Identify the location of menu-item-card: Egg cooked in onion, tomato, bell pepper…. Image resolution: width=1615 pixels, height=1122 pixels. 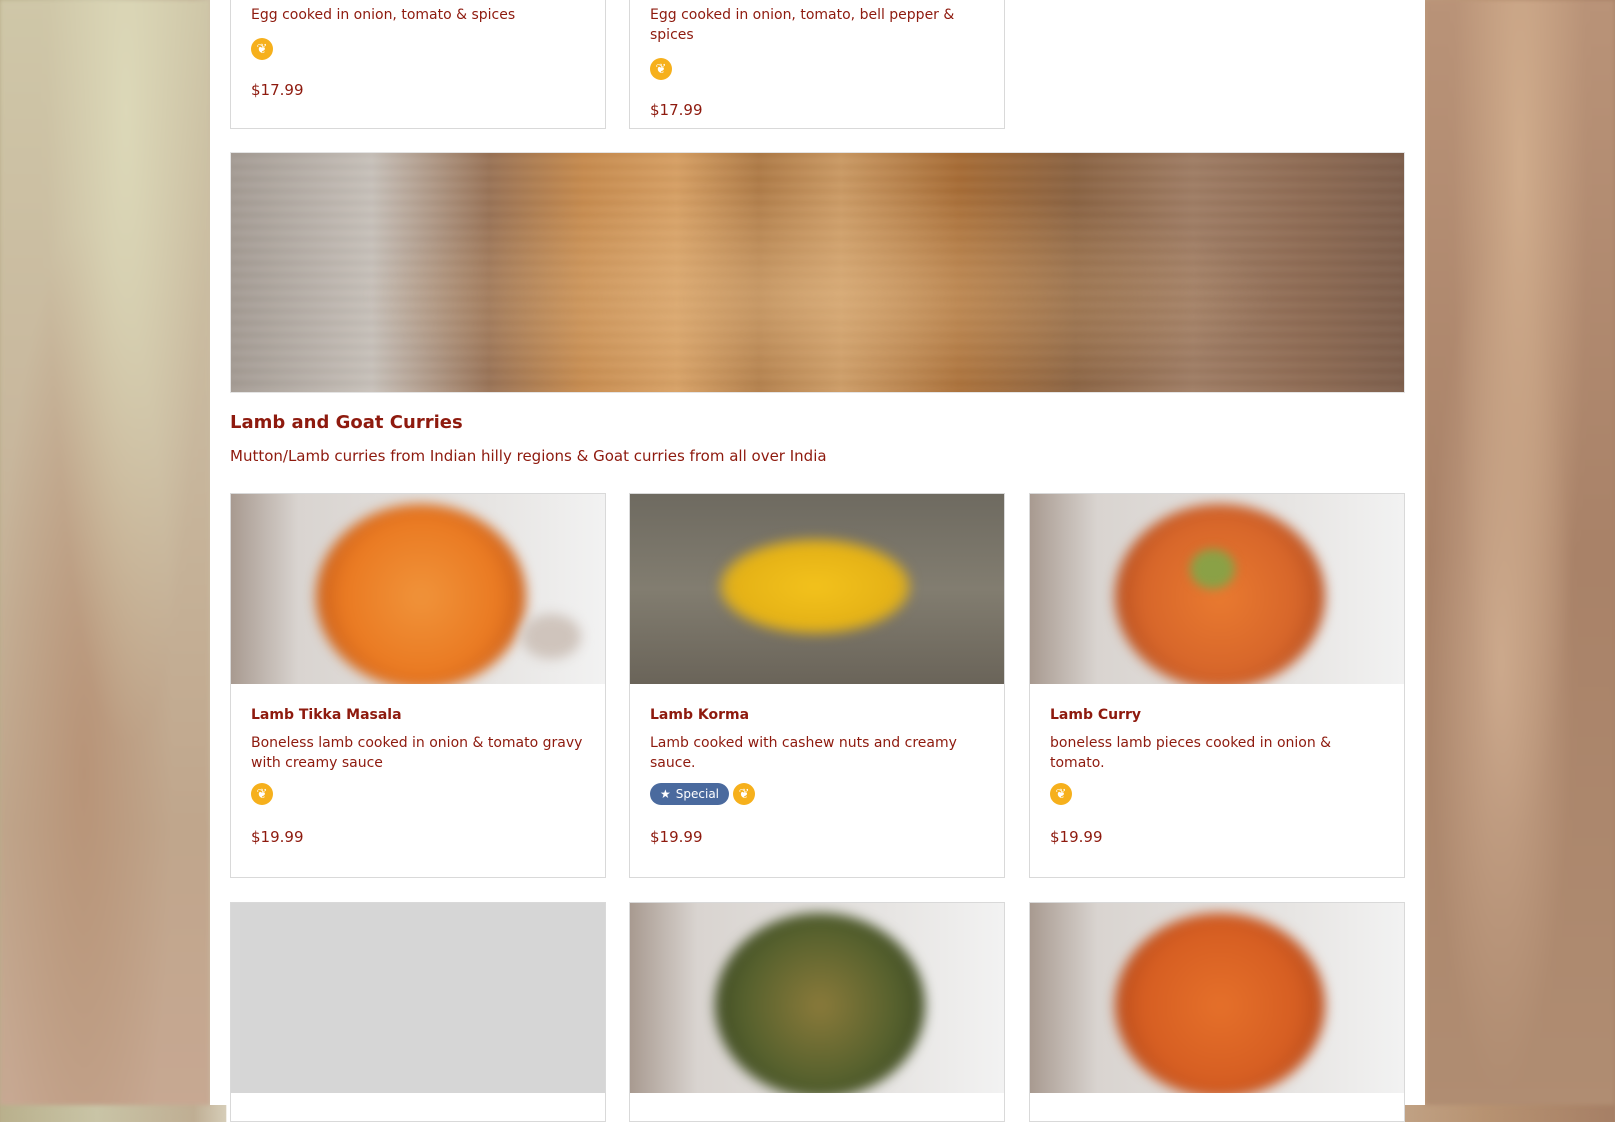
(817, 64).